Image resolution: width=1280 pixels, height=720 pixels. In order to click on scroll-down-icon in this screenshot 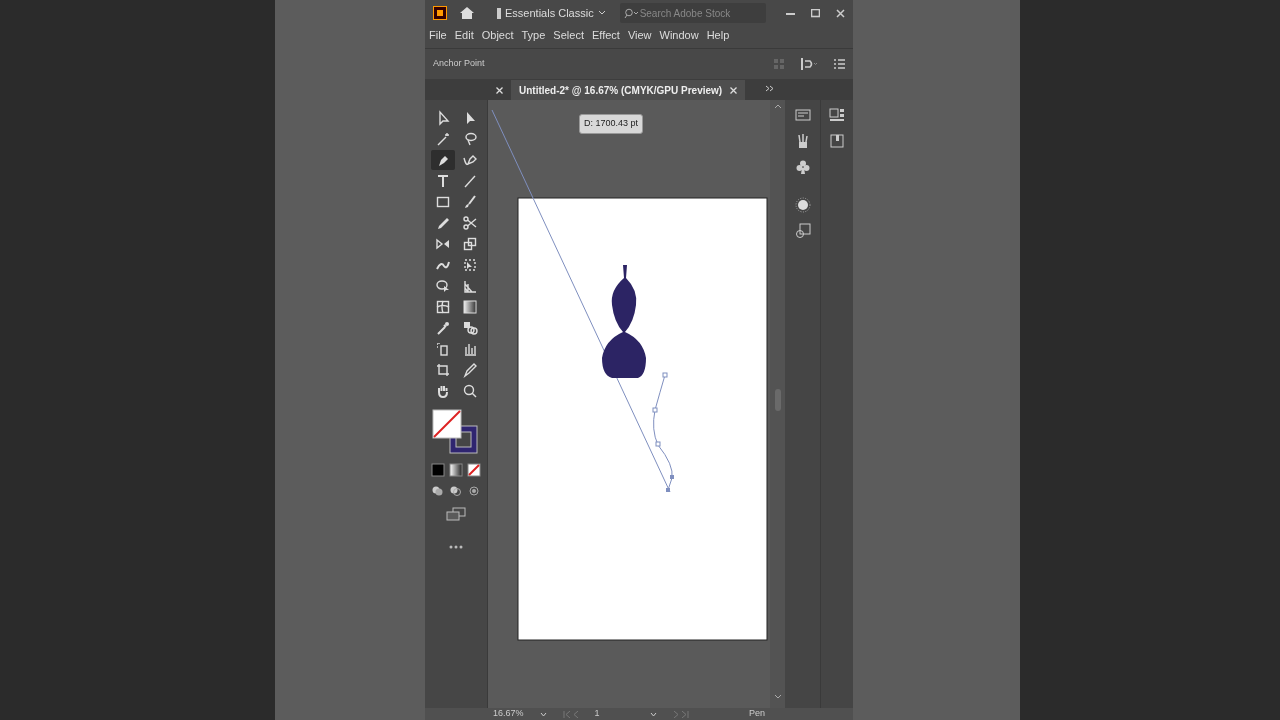, I will do `click(777, 697)`.